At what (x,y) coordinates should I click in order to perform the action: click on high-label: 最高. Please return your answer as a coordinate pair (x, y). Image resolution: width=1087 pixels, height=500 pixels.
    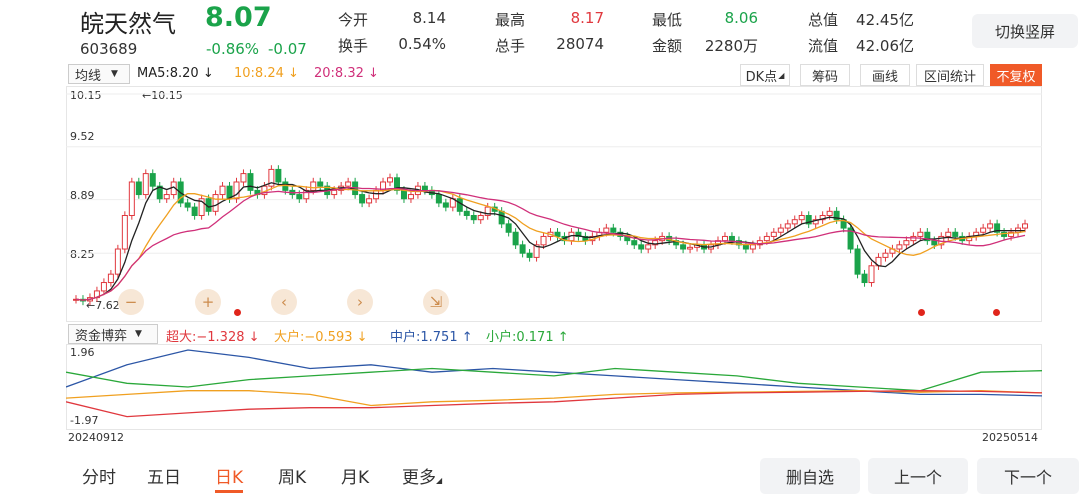
    Looking at the image, I should click on (510, 20).